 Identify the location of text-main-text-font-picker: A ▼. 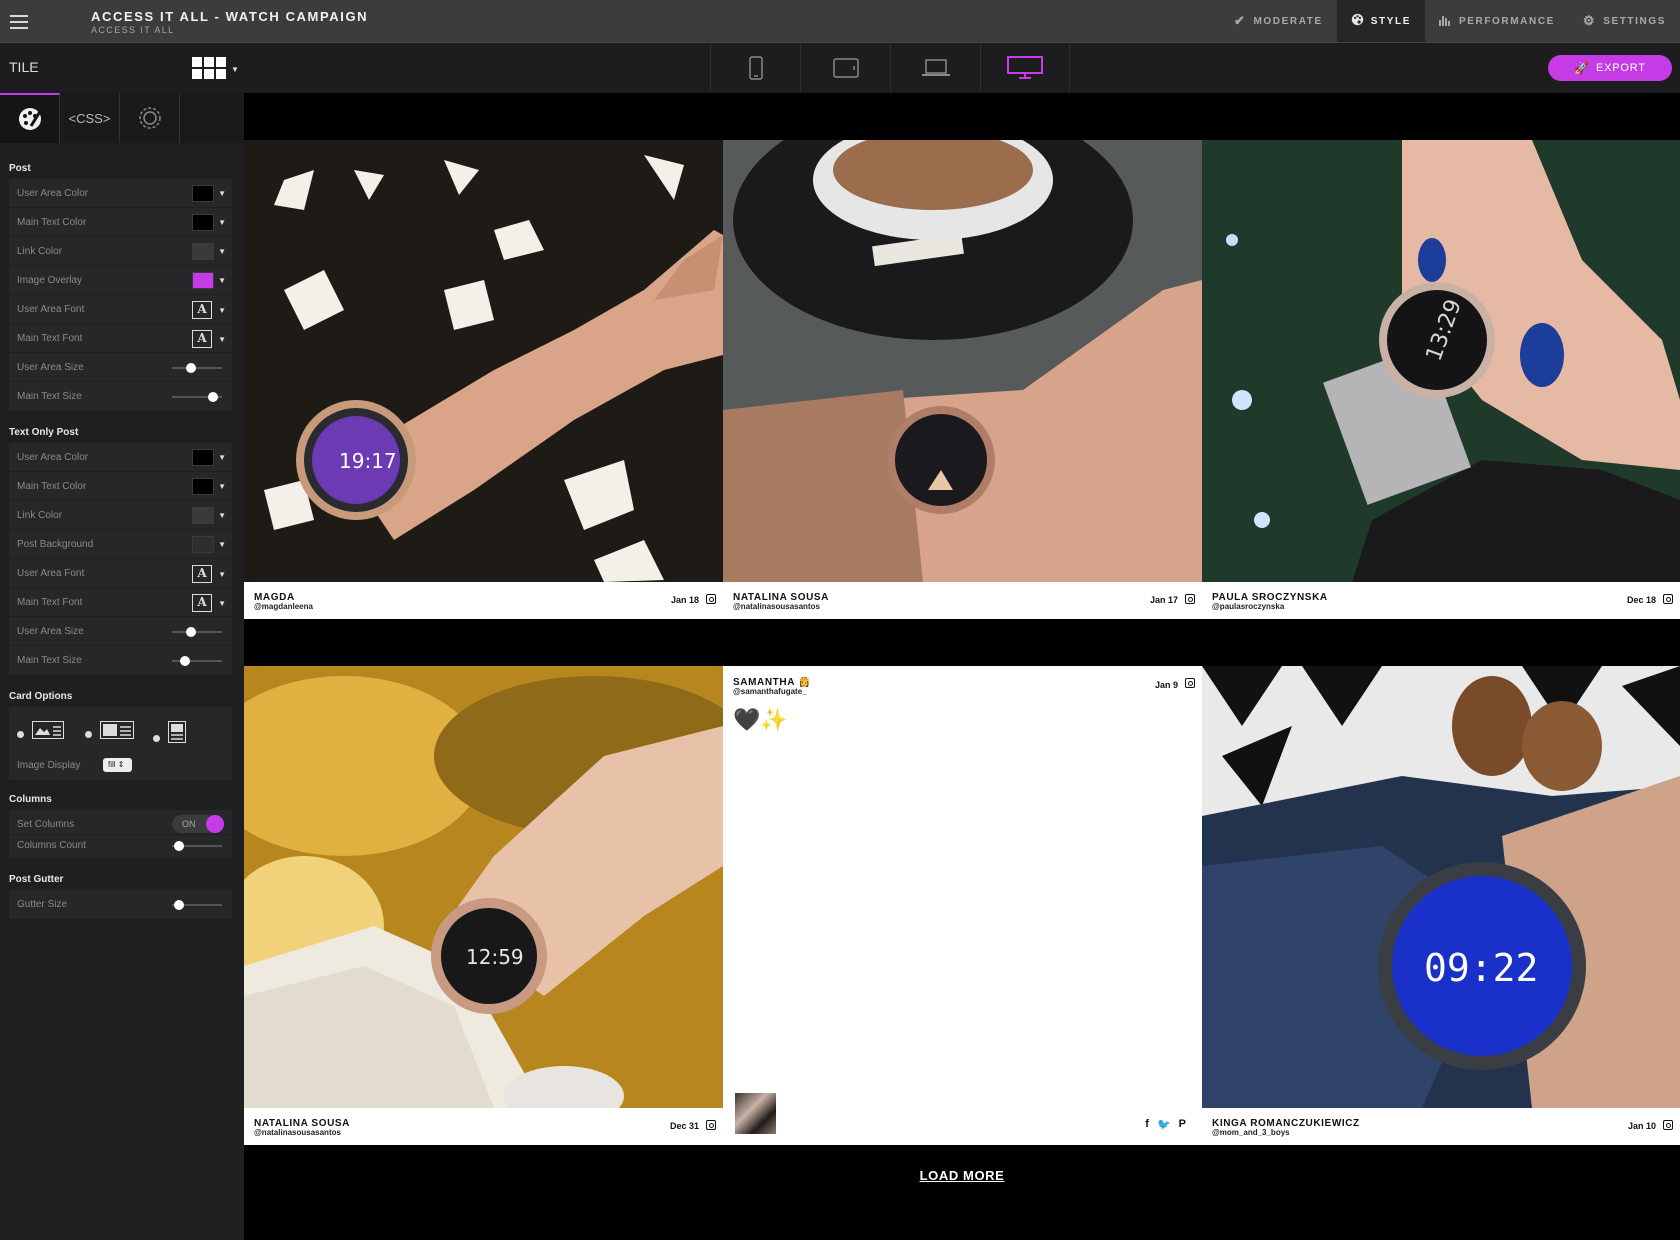
(209, 603).